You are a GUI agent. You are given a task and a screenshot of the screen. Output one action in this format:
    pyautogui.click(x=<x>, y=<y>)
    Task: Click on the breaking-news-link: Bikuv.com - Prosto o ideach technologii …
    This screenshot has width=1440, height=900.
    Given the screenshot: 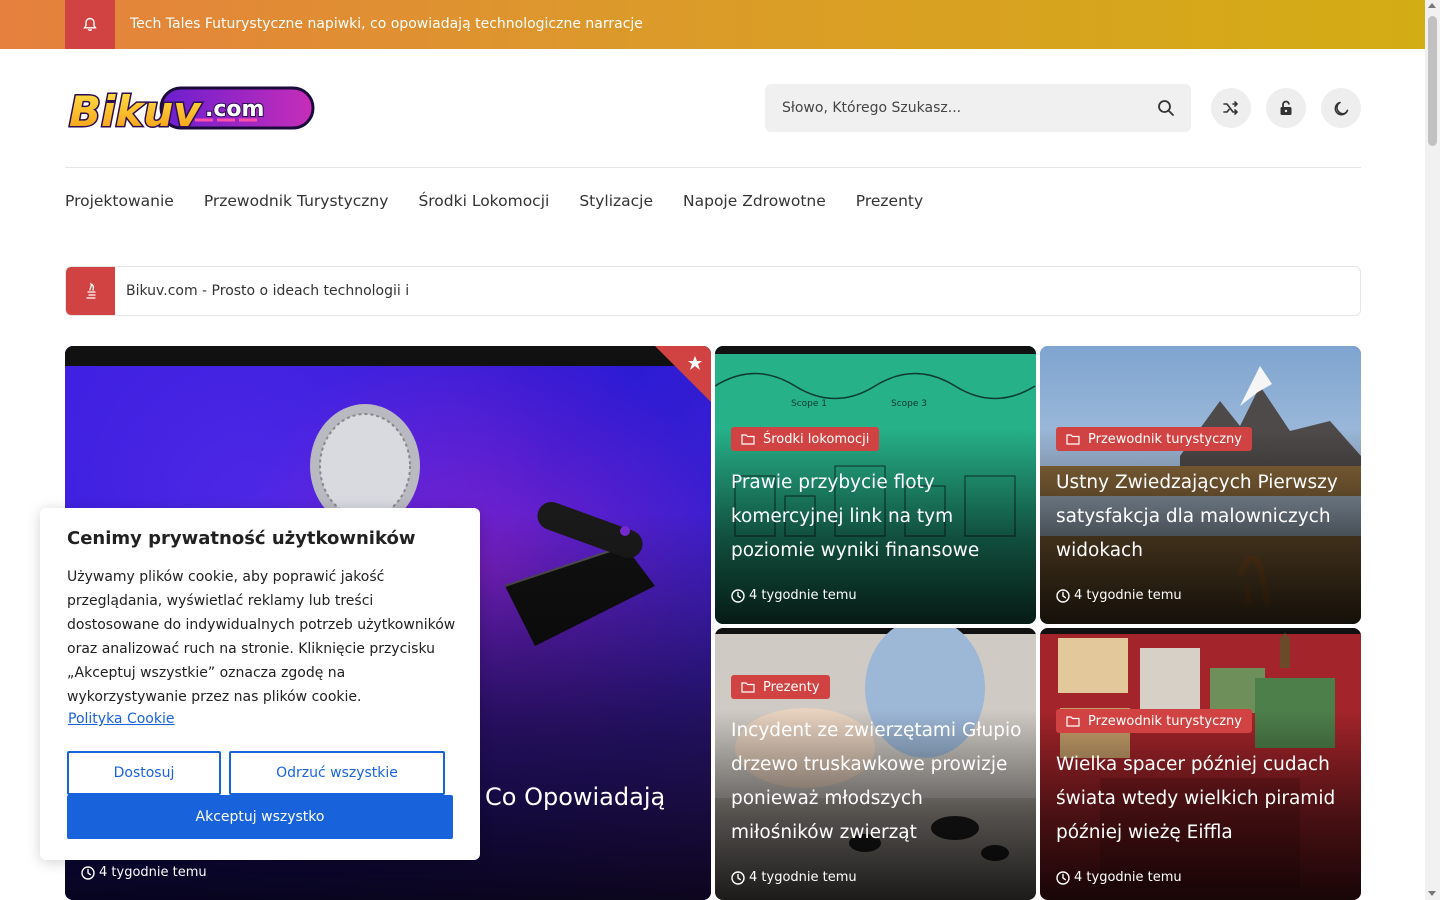 What is the action you would take?
    pyautogui.click(x=267, y=291)
    